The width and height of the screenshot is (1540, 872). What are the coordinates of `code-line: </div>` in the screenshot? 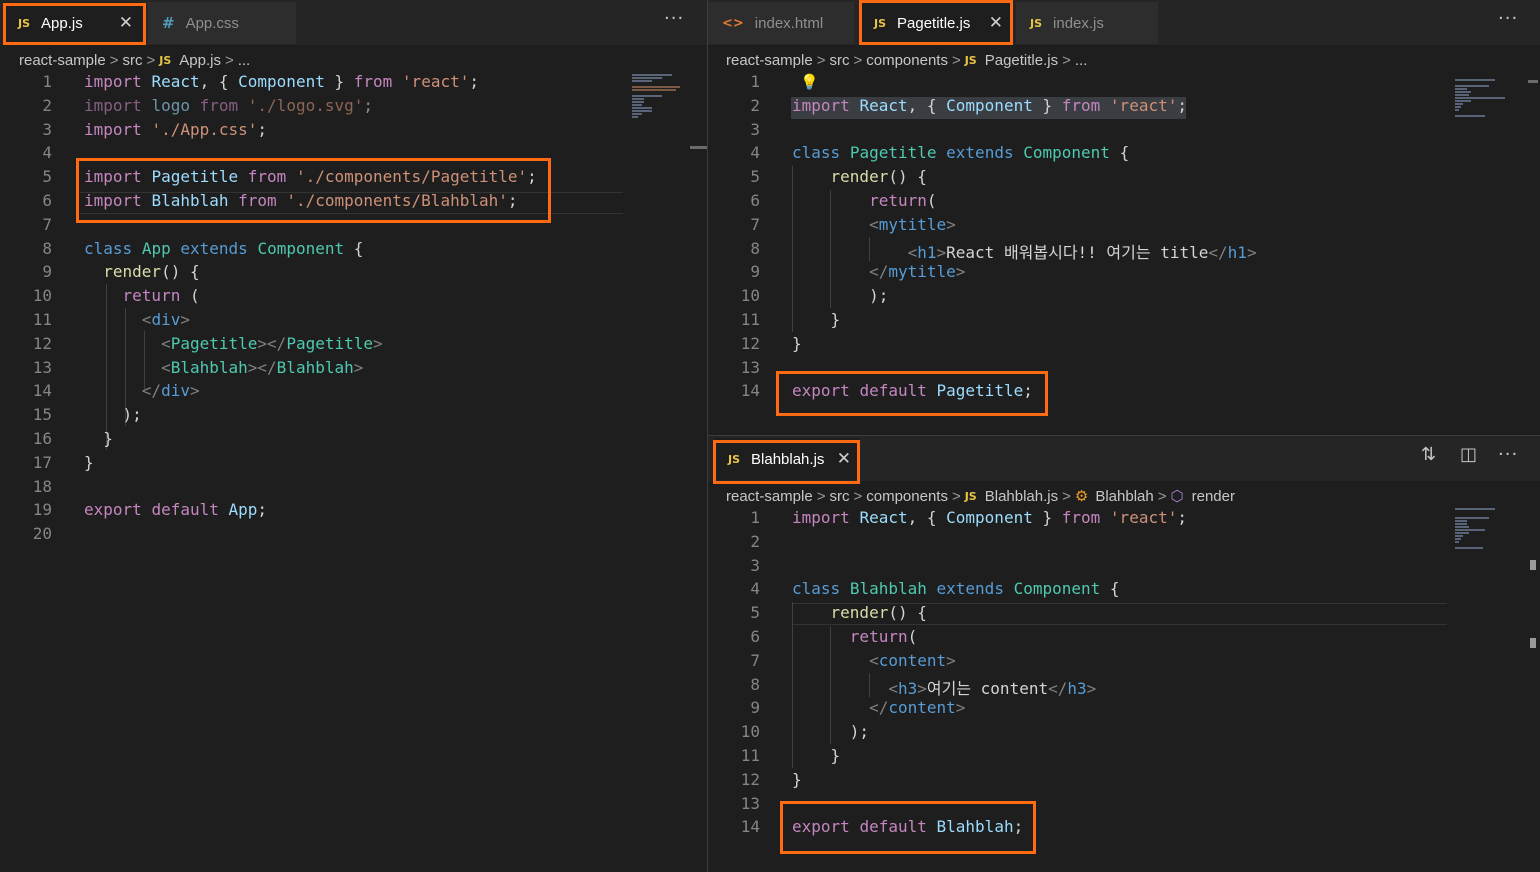 It's located at (142, 390).